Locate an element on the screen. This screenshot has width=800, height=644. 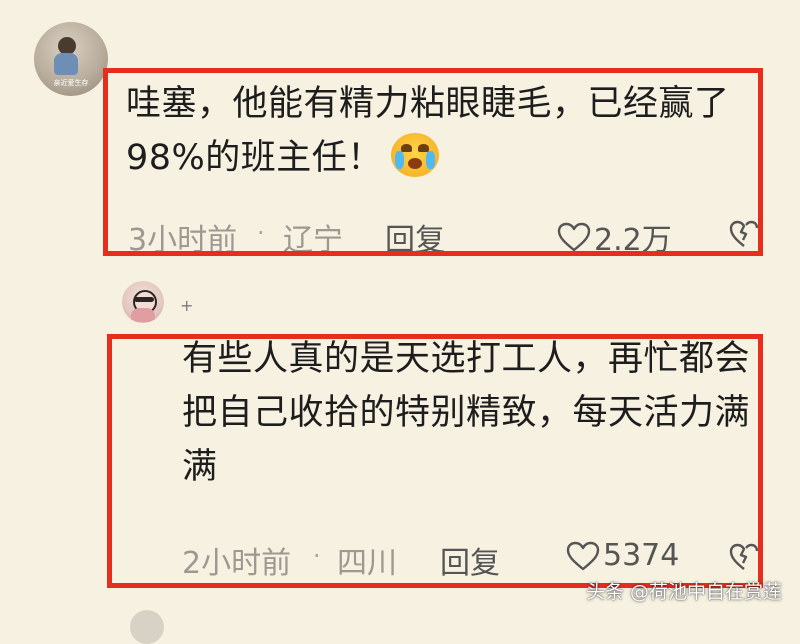
comment-time: 3小时前 is located at coordinates (183, 240).